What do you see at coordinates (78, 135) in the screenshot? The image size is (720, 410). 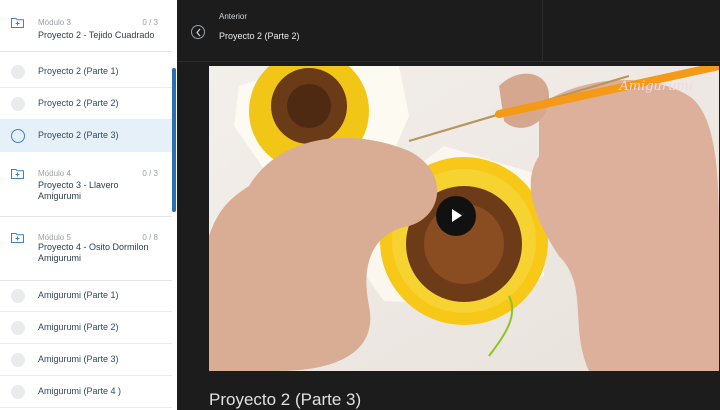 I see `lesson-label: Proyecto 2 (Parte 3)` at bounding box center [78, 135].